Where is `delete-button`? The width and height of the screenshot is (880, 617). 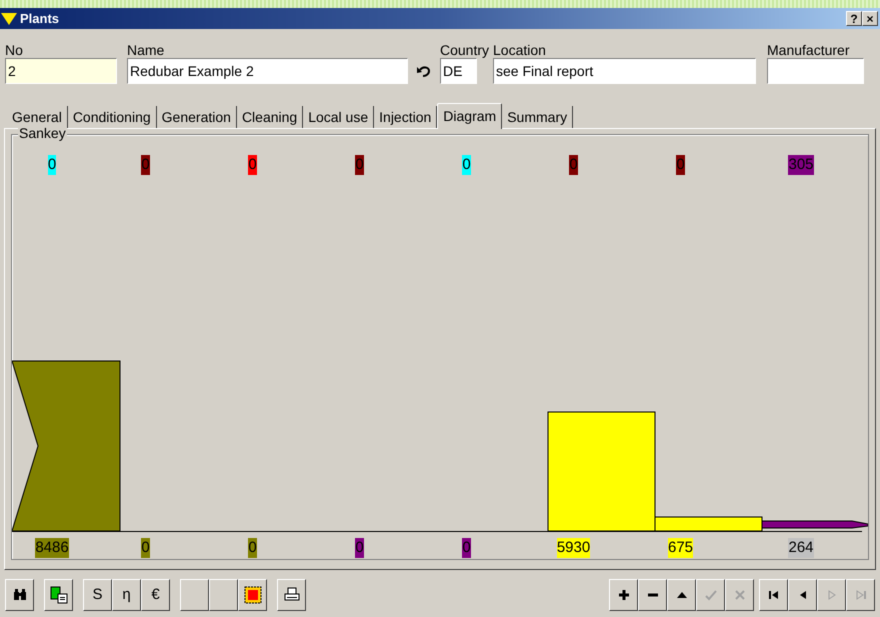 delete-button is located at coordinates (652, 595).